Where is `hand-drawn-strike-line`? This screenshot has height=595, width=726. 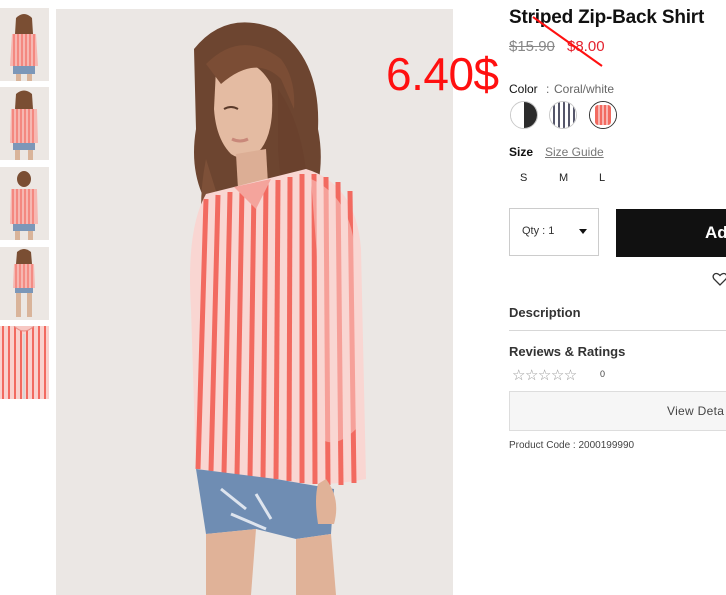
hand-drawn-strike-line is located at coordinates (567, 41).